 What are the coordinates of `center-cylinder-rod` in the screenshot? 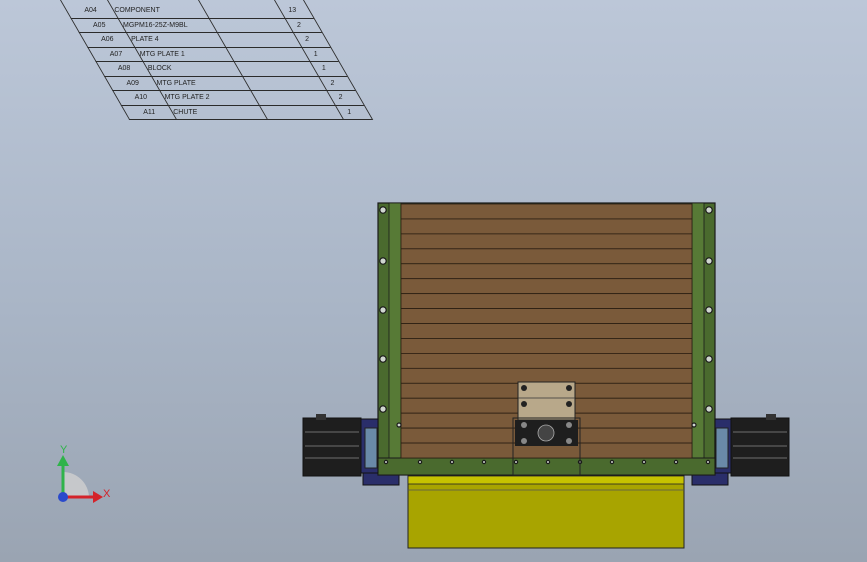 It's located at (546, 433).